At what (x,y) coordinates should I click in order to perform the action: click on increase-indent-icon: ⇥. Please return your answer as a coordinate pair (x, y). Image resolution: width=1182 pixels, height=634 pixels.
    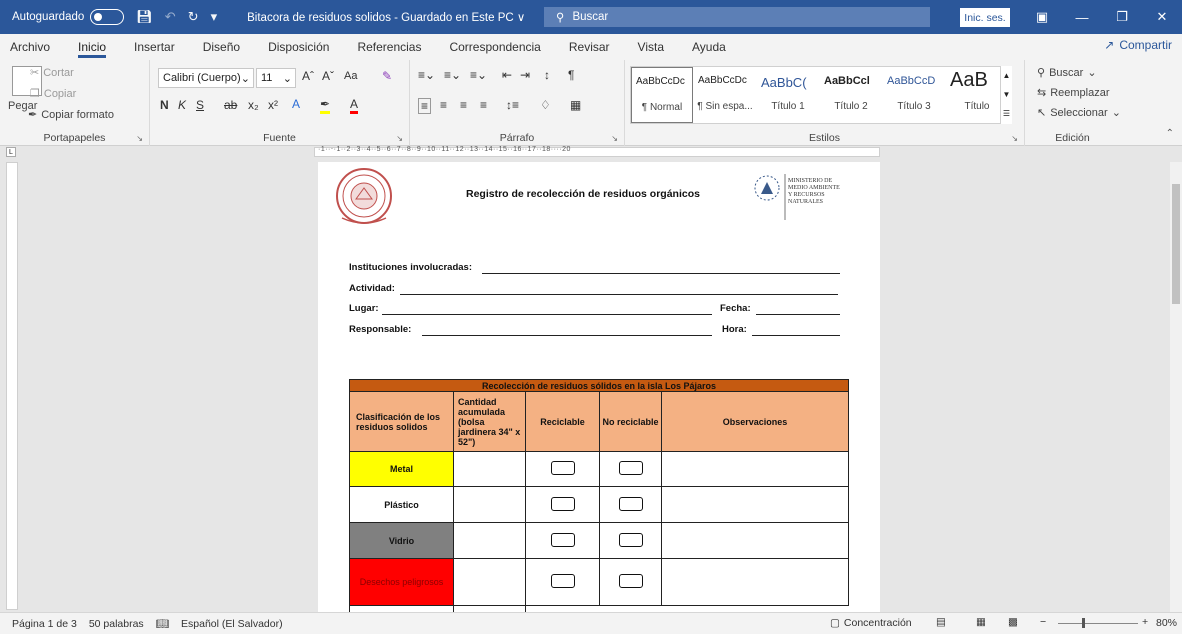
    Looking at the image, I should click on (525, 75).